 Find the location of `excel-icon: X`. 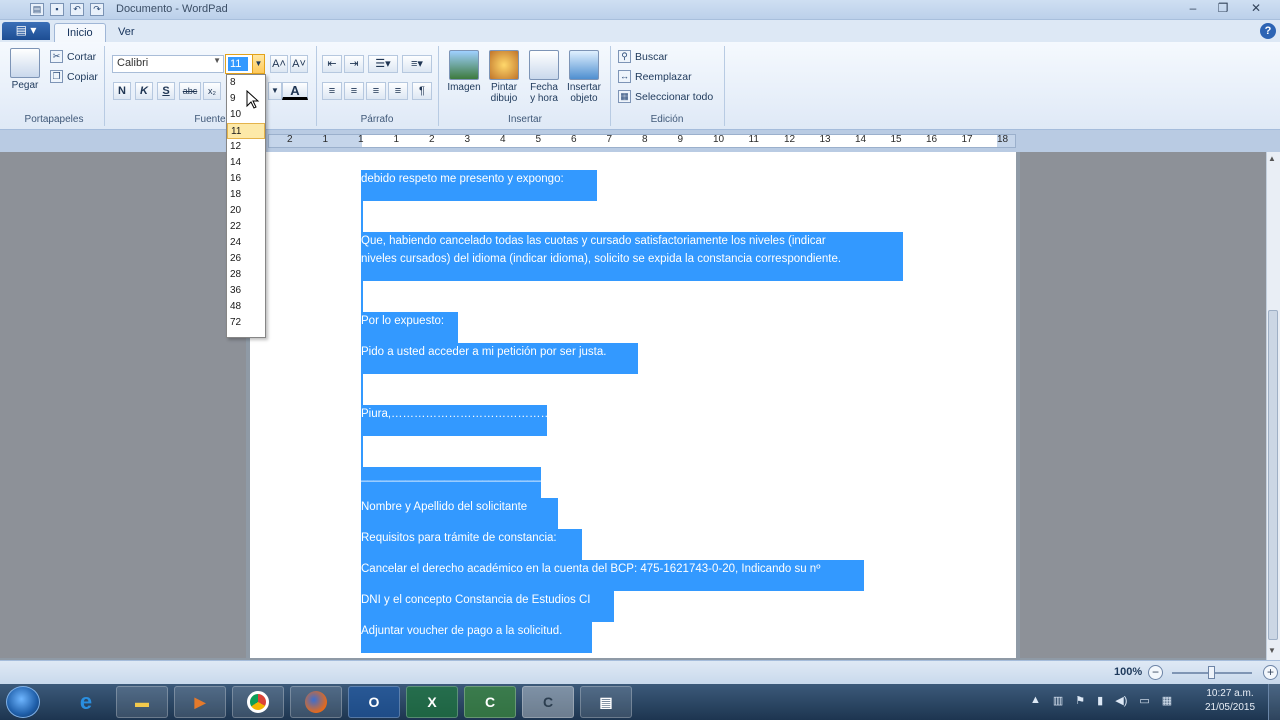

excel-icon: X is located at coordinates (432, 702).